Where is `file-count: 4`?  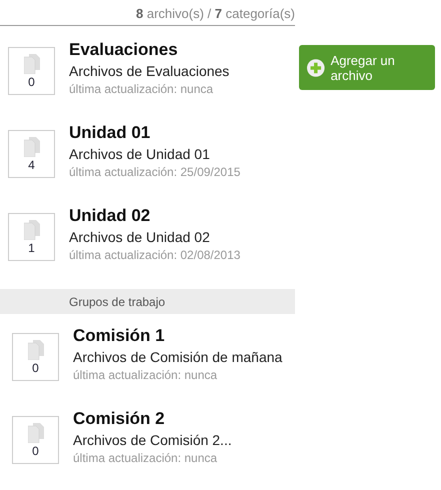 file-count: 4 is located at coordinates (31, 165).